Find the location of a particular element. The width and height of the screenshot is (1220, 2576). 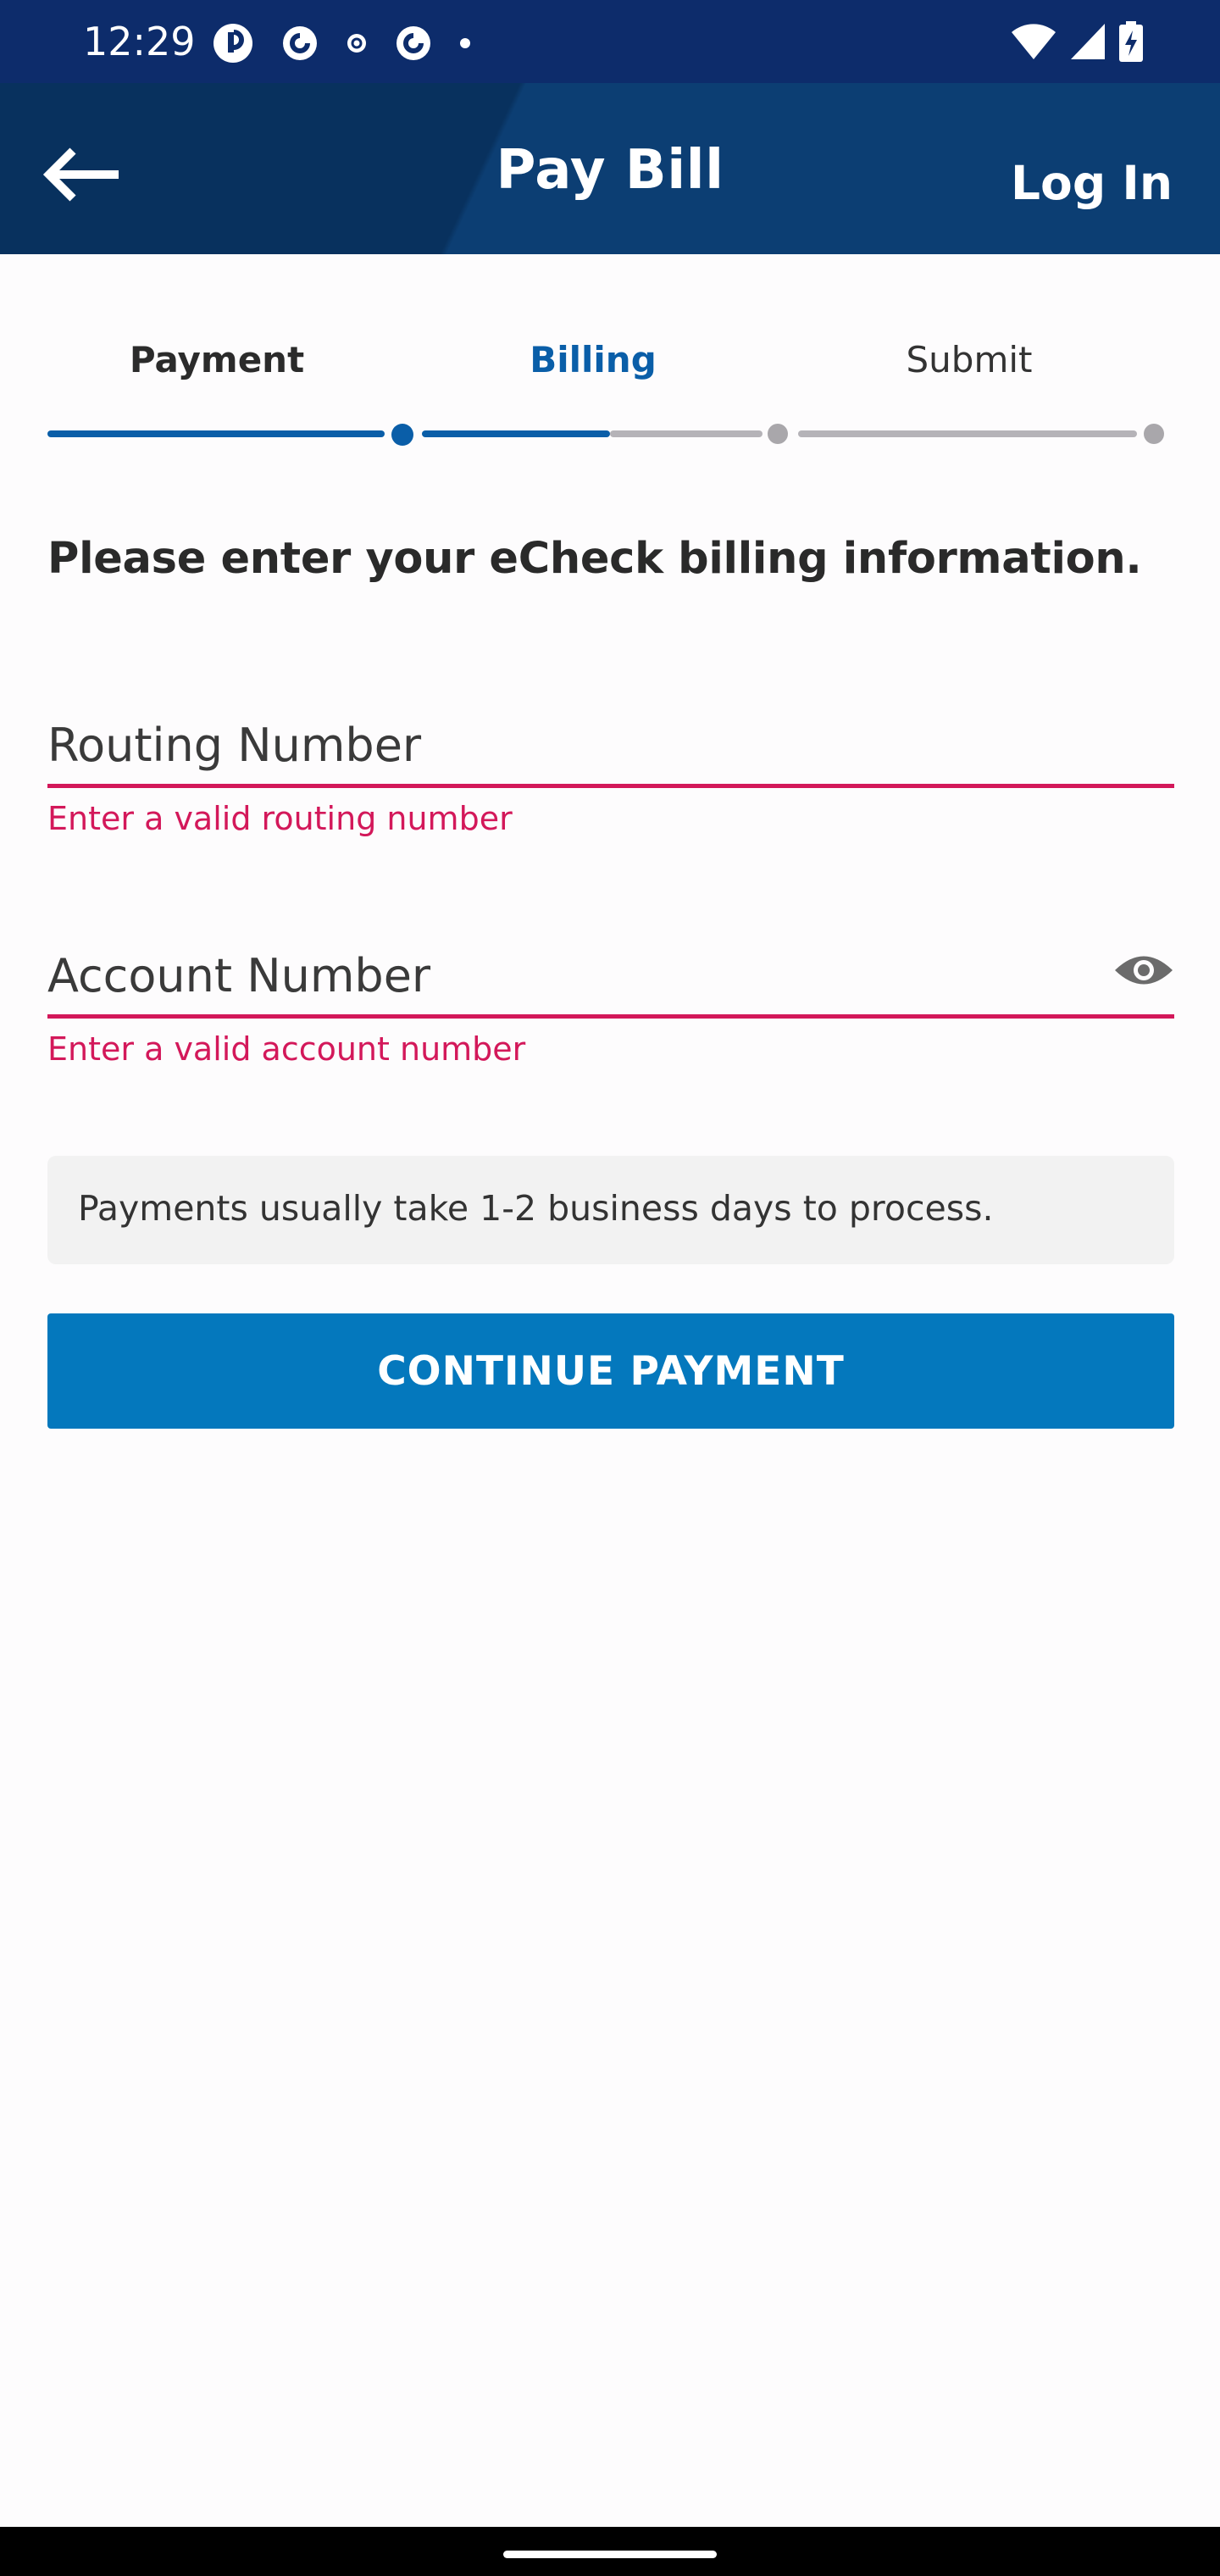

routing-number-input is located at coordinates (610, 747).